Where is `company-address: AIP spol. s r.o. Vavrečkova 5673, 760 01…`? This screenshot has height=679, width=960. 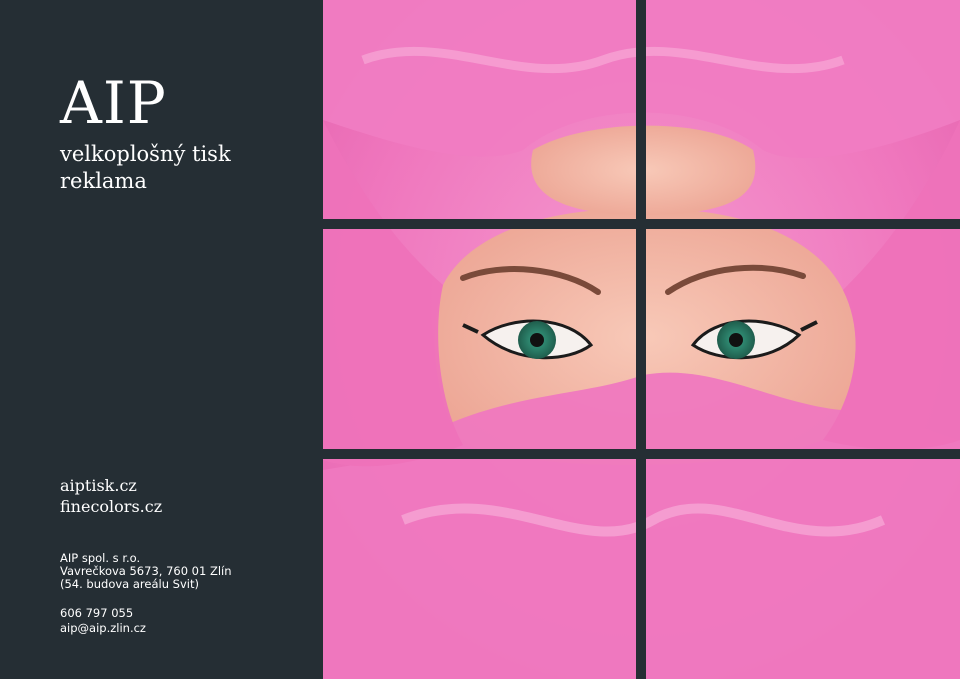 company-address: AIP spol. s r.o. Vavrečkova 5673, 760 01… is located at coordinates (146, 571).